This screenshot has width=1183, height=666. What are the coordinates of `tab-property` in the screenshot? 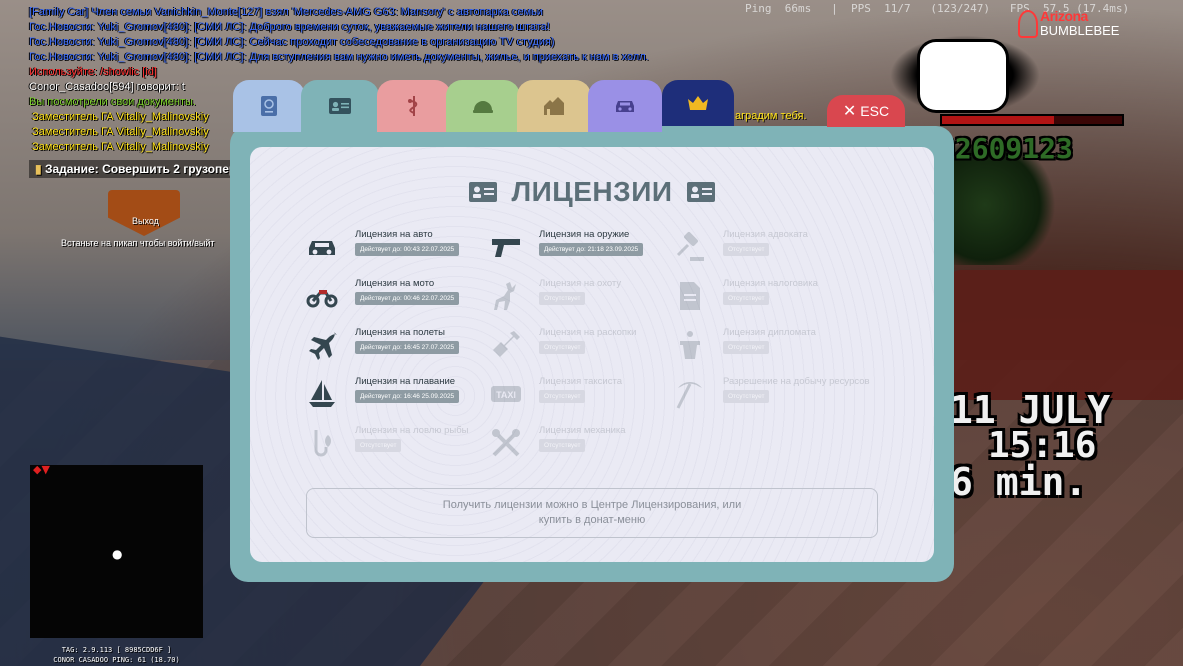 It's located at (554, 106).